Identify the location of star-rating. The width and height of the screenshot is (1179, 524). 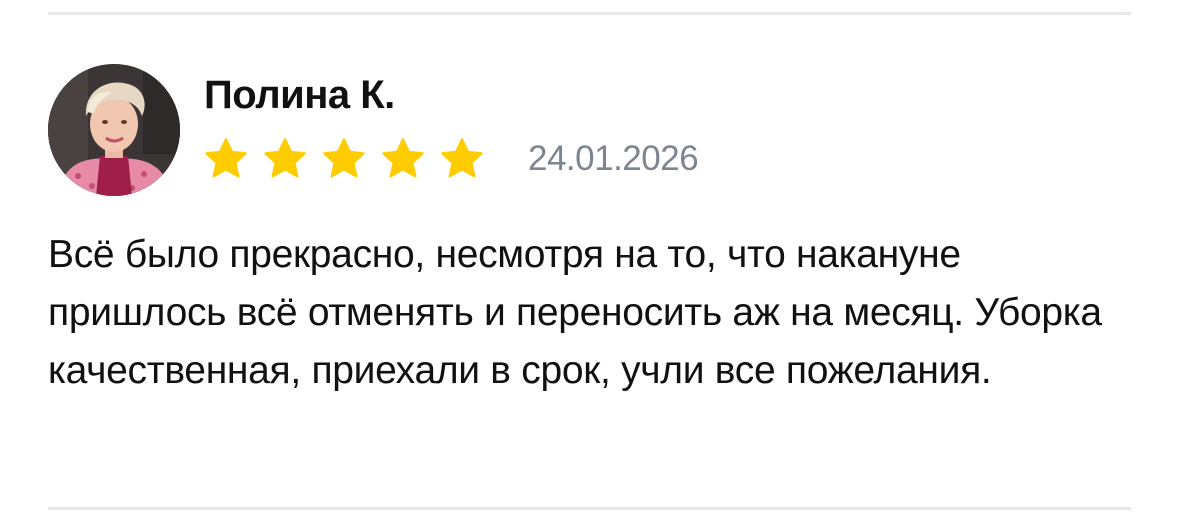
(344, 159).